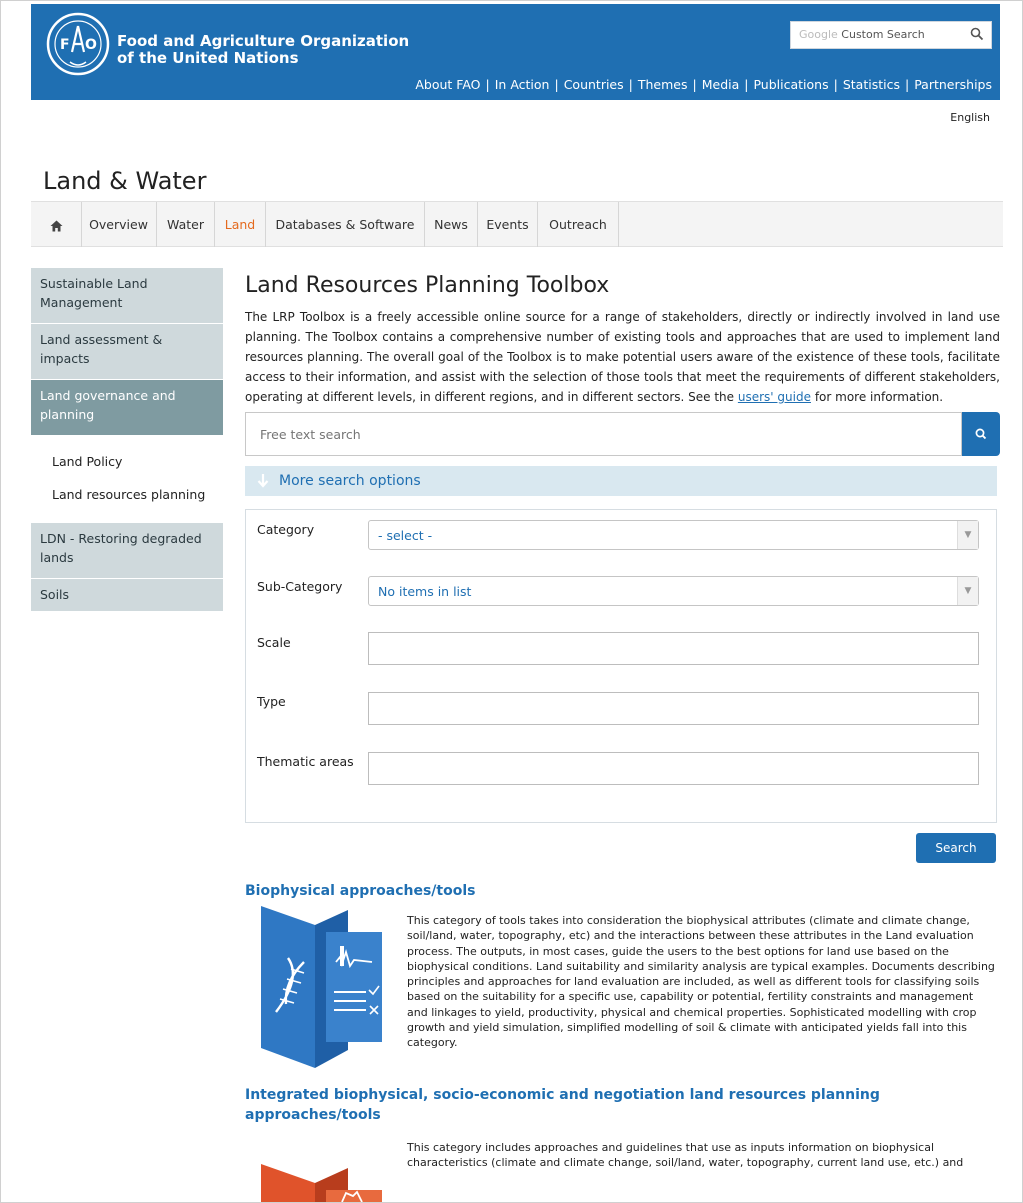  What do you see at coordinates (522, 84) in the screenshot?
I see `topnav-in-action: In Action` at bounding box center [522, 84].